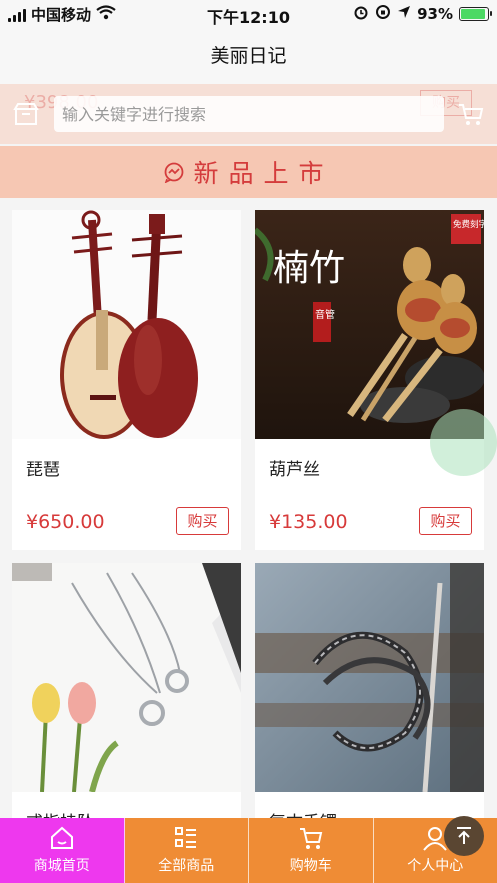 The height and width of the screenshot is (883, 497). Describe the element at coordinates (325, 314) in the screenshot. I see `hulusi-image-subtext: 音管` at that location.